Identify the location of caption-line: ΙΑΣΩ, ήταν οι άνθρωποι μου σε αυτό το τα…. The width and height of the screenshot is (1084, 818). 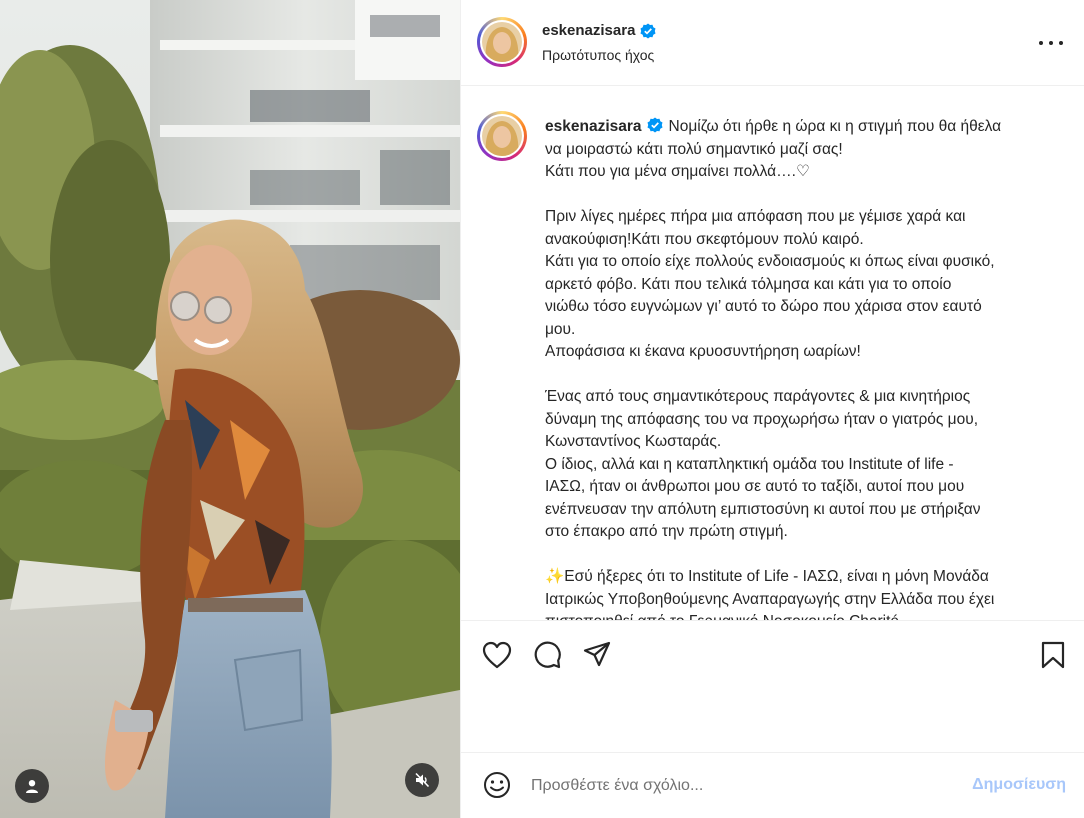
(755, 486).